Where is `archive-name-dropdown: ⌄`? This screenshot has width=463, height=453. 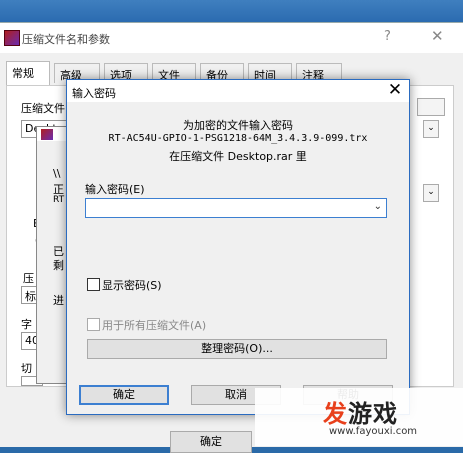
archive-name-dropdown: ⌄ is located at coordinates (431, 129).